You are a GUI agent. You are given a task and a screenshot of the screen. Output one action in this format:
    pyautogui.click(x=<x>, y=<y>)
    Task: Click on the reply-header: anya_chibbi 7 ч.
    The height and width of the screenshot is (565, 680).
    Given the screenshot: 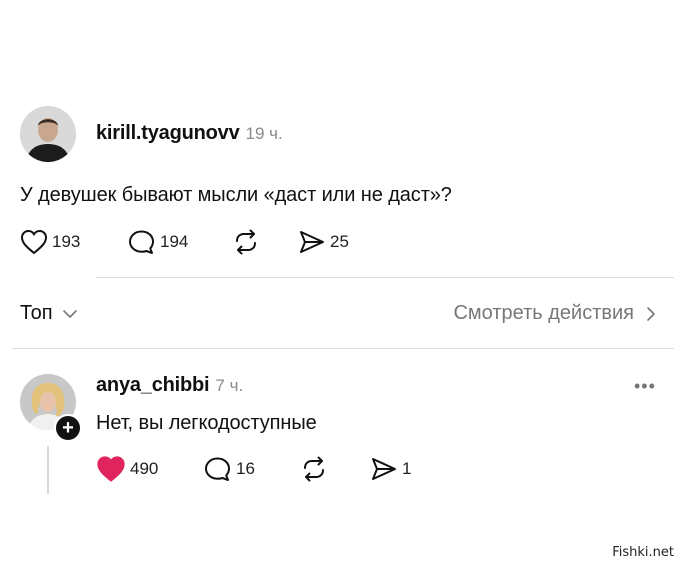 What is the action you would take?
    pyautogui.click(x=169, y=385)
    